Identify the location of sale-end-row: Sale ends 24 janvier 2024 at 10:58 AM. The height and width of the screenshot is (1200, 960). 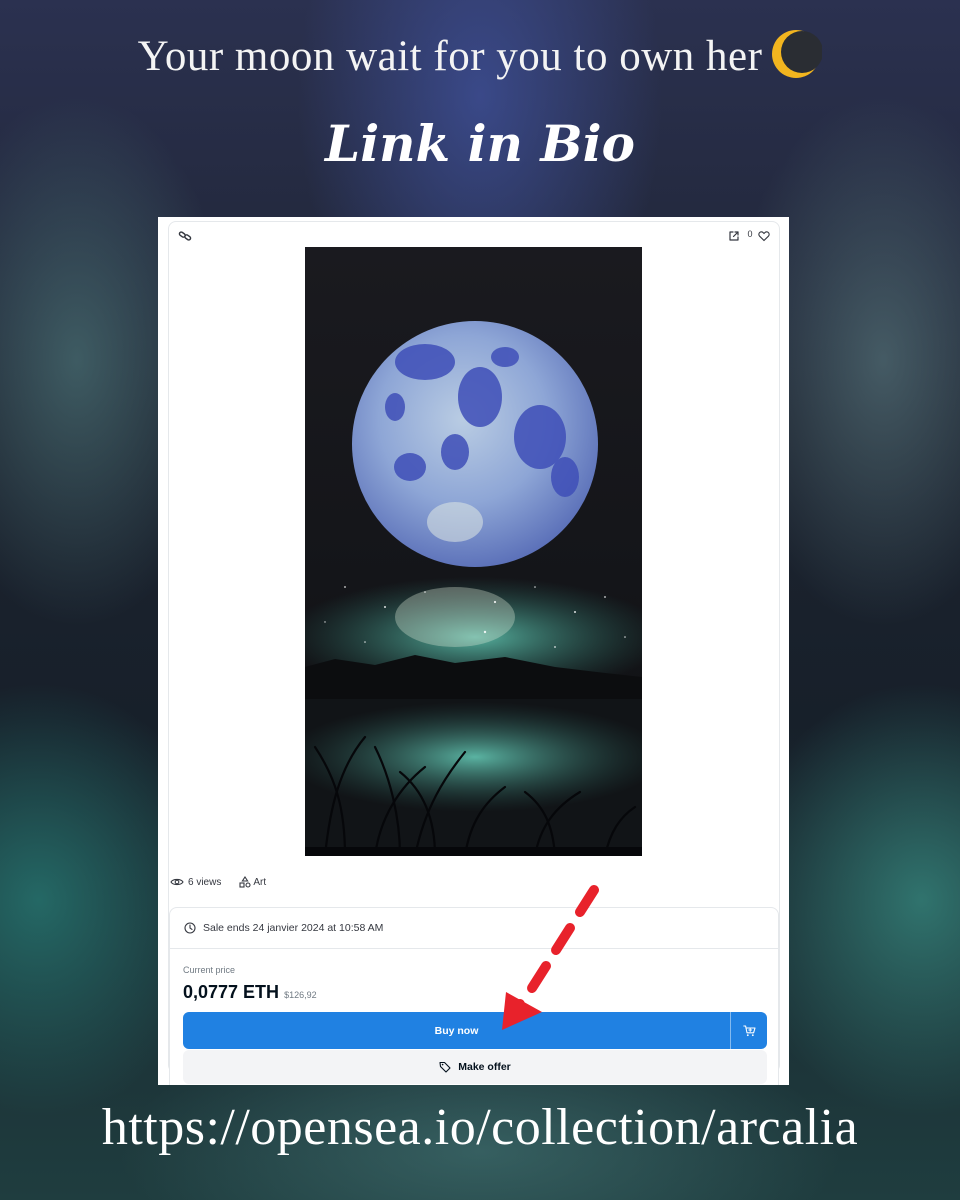
(474, 928).